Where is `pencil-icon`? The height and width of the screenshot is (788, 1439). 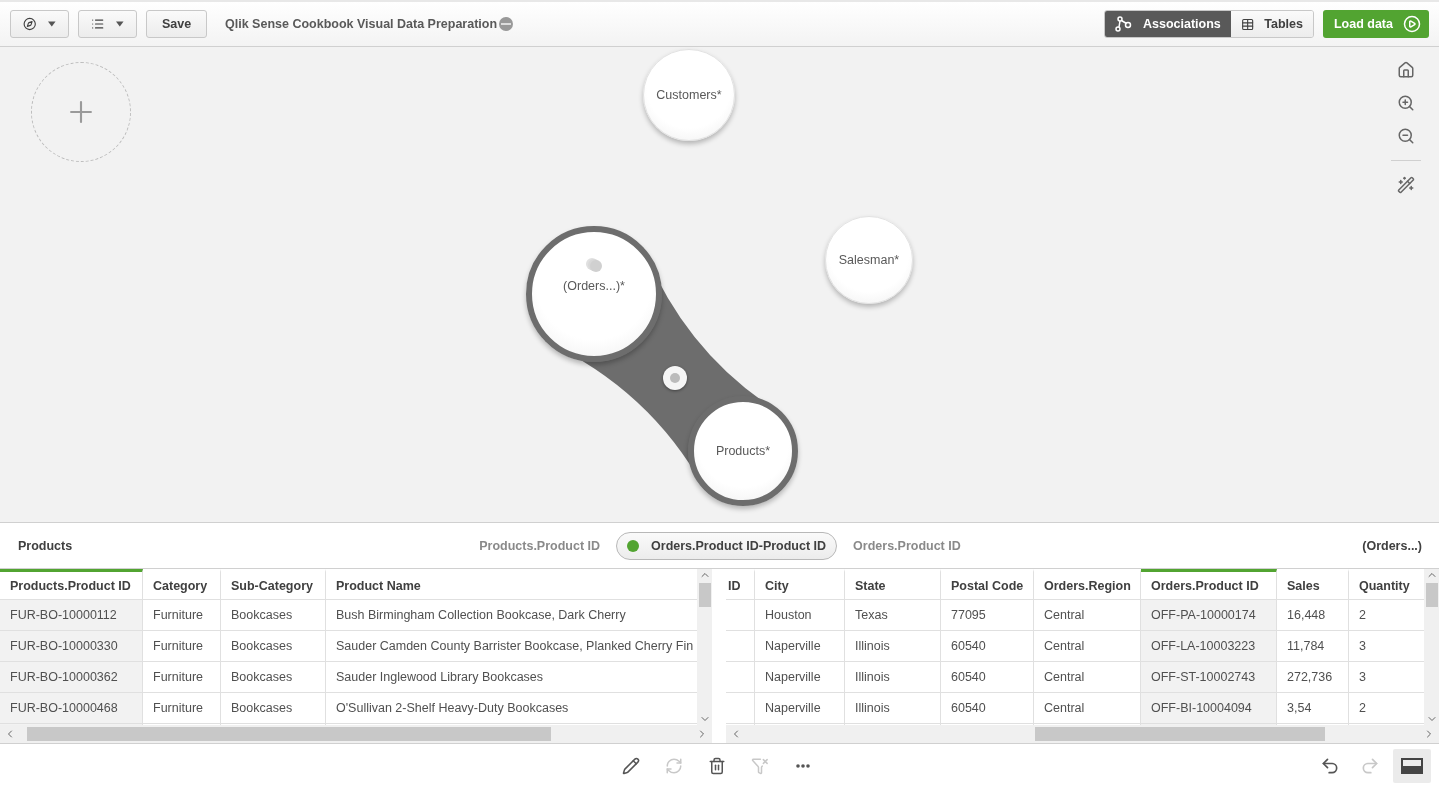
pencil-icon is located at coordinates (631, 766).